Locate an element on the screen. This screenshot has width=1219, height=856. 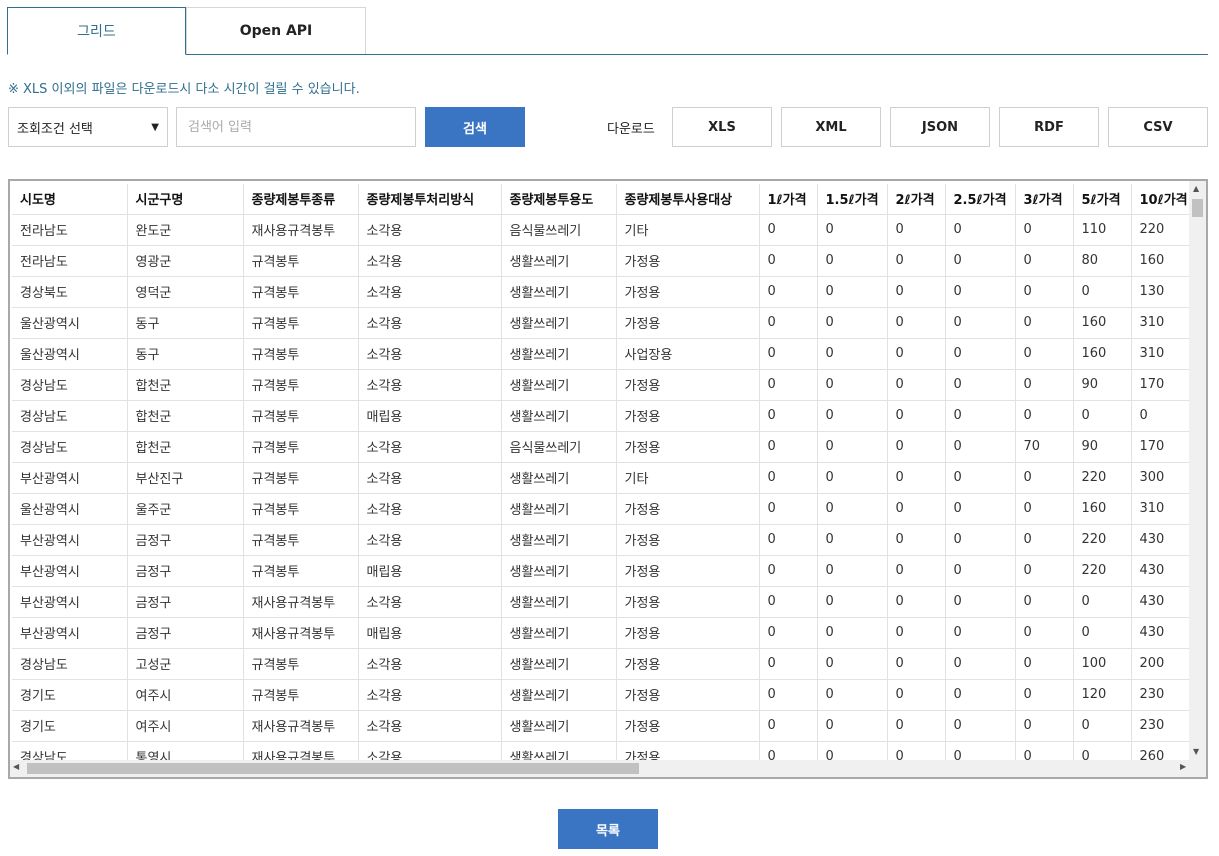
table-row: 울산광역시 동구 규격봉투 소각용 생활쓰레기 사업장용 0 0 0 0 0 160 310 is located at coordinates (602, 354).